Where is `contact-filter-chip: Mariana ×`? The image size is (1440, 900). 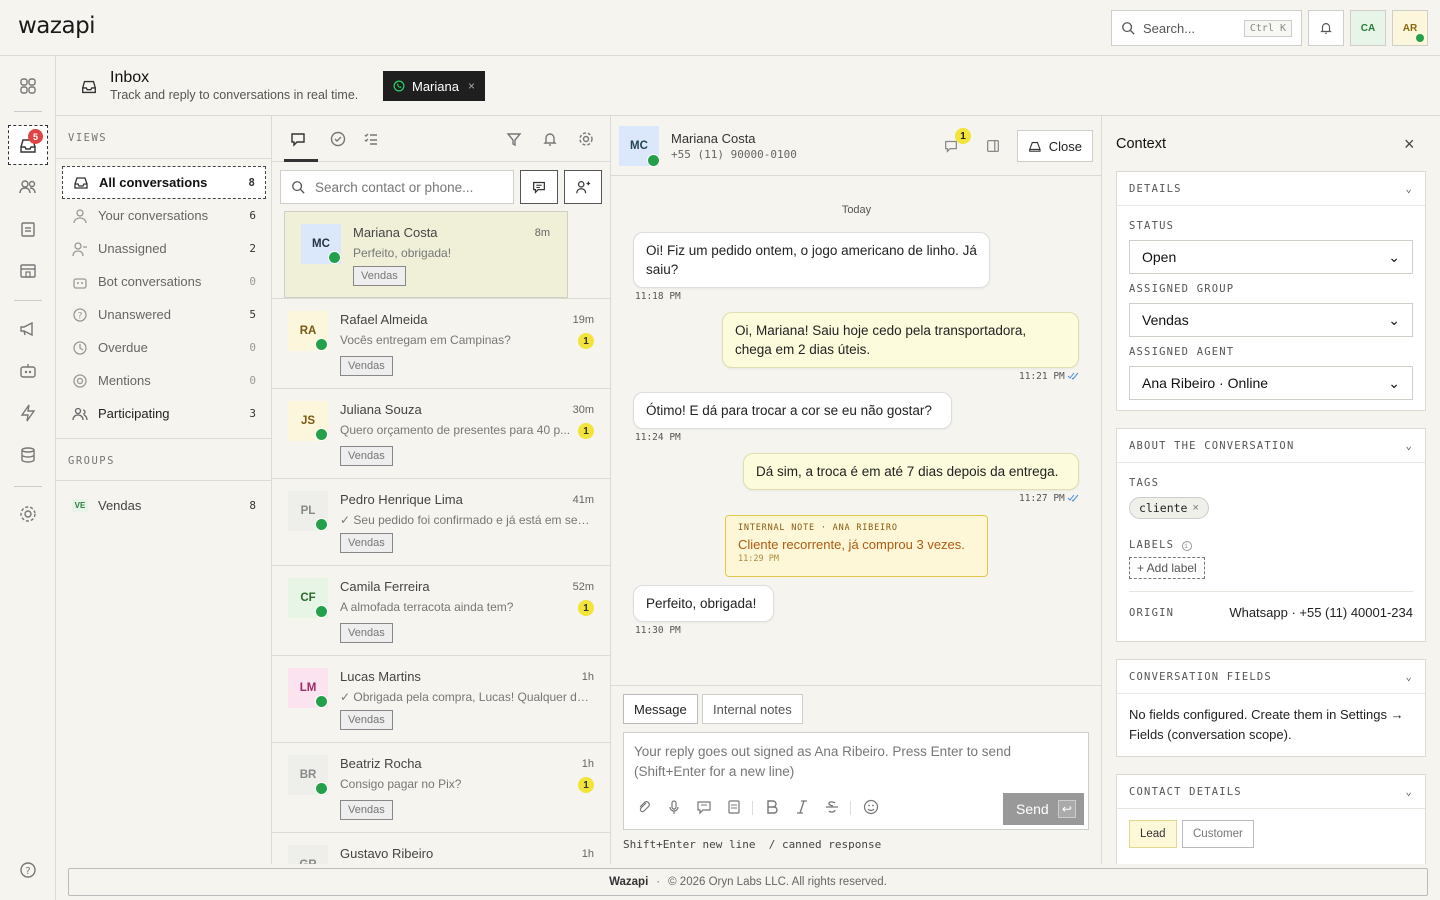
contact-filter-chip: Mariana × is located at coordinates (434, 86).